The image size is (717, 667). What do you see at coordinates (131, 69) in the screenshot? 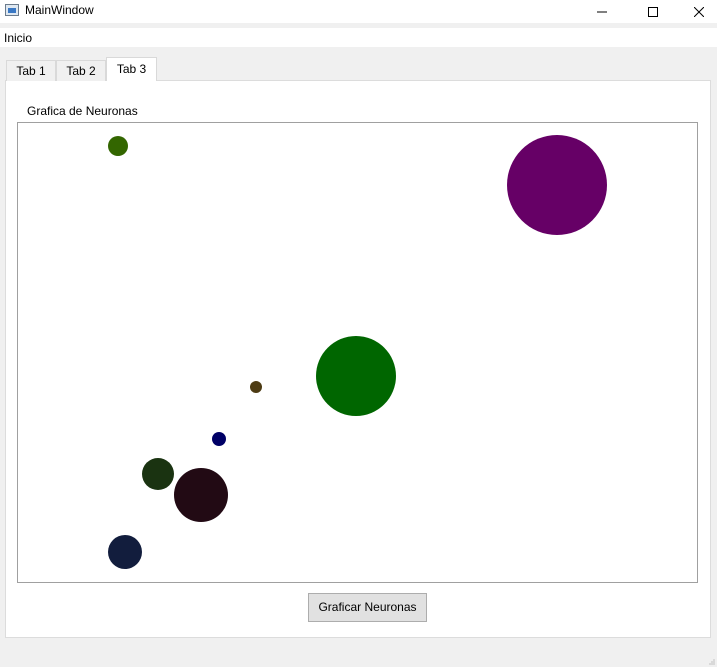
I see `tab-3: Tab 3` at bounding box center [131, 69].